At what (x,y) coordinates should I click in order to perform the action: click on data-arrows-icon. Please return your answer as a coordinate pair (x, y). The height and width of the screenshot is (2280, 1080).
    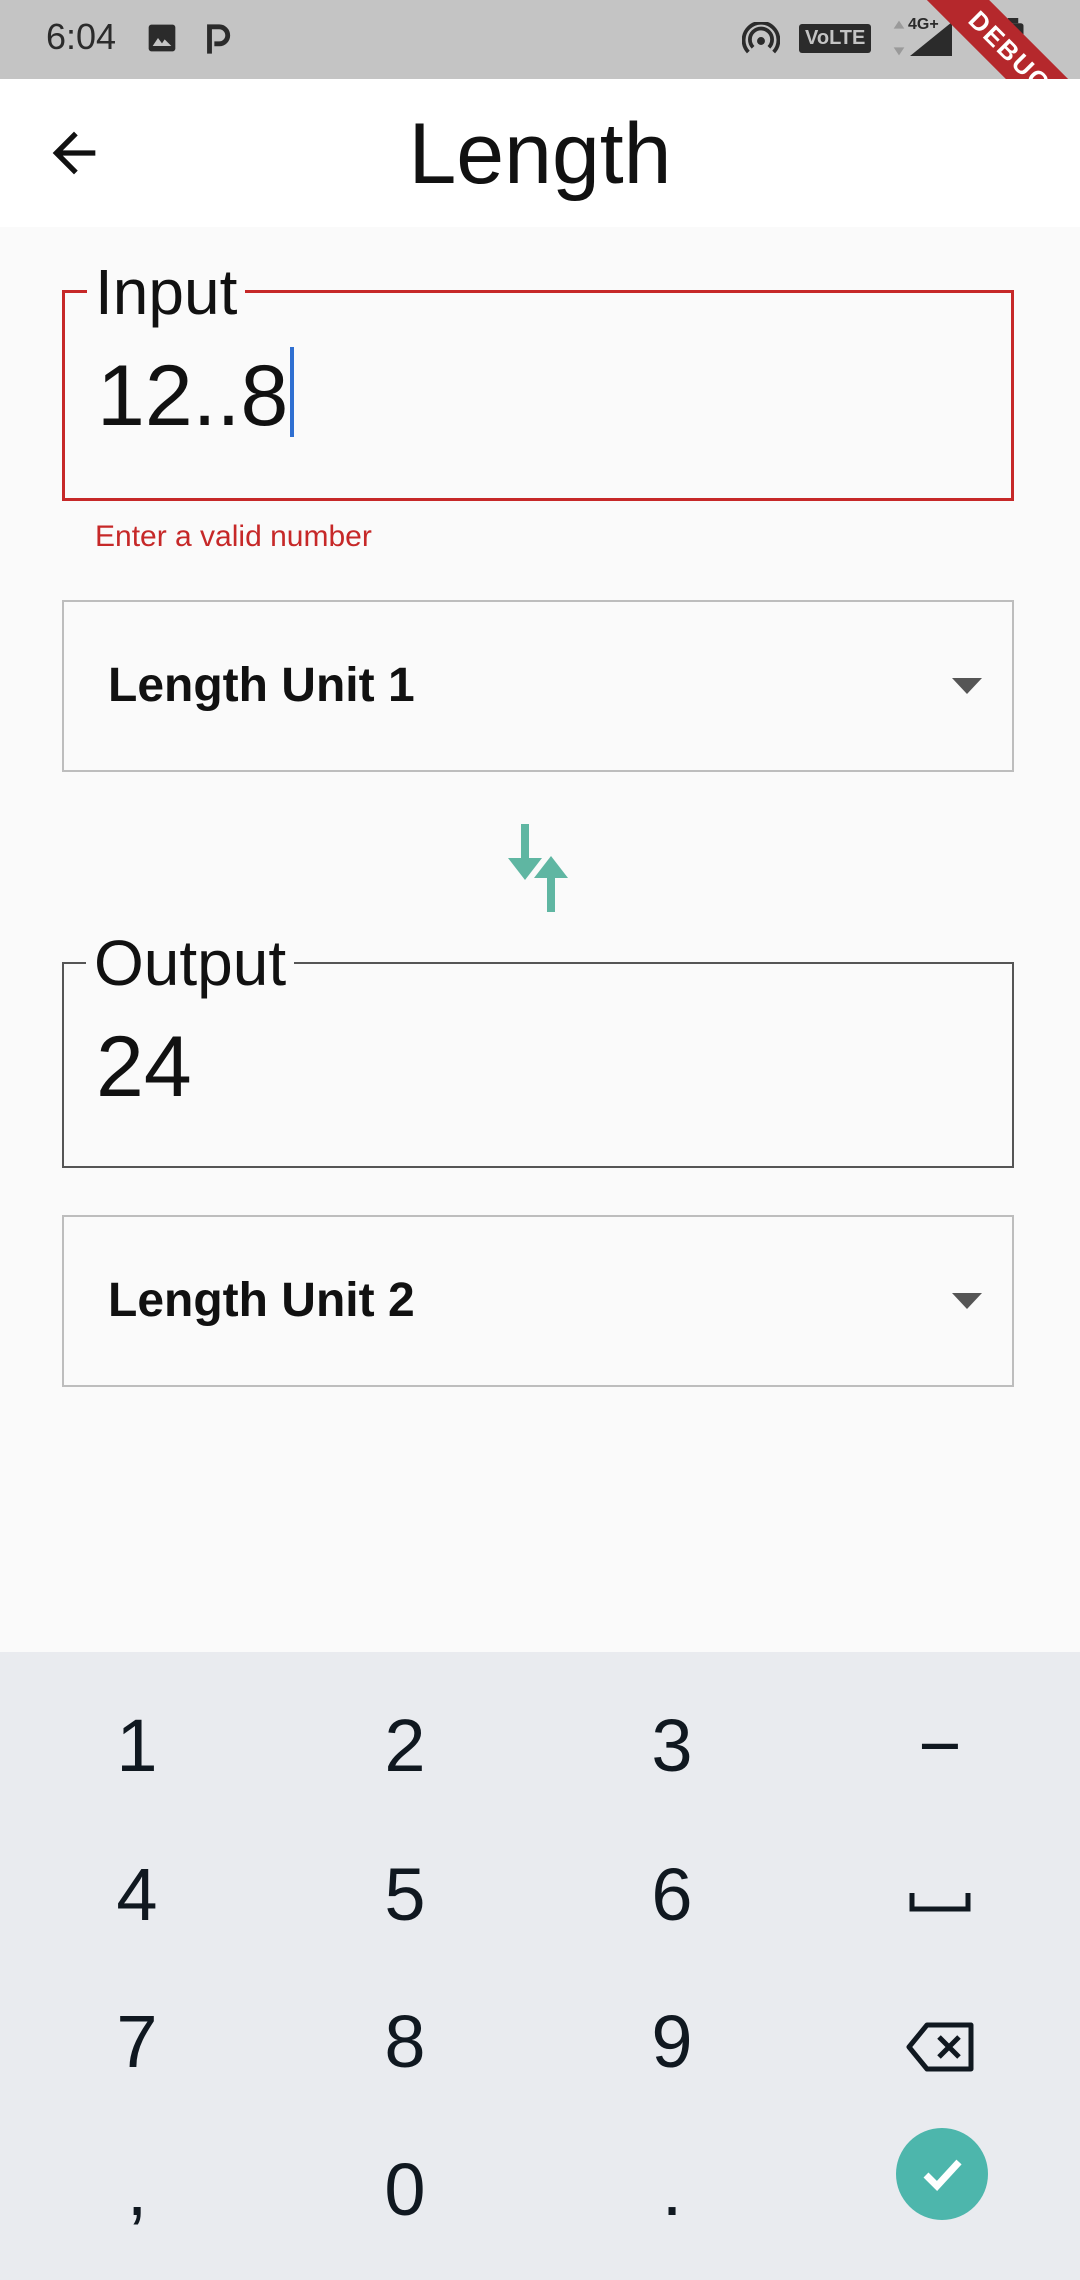
    Looking at the image, I should click on (899, 40).